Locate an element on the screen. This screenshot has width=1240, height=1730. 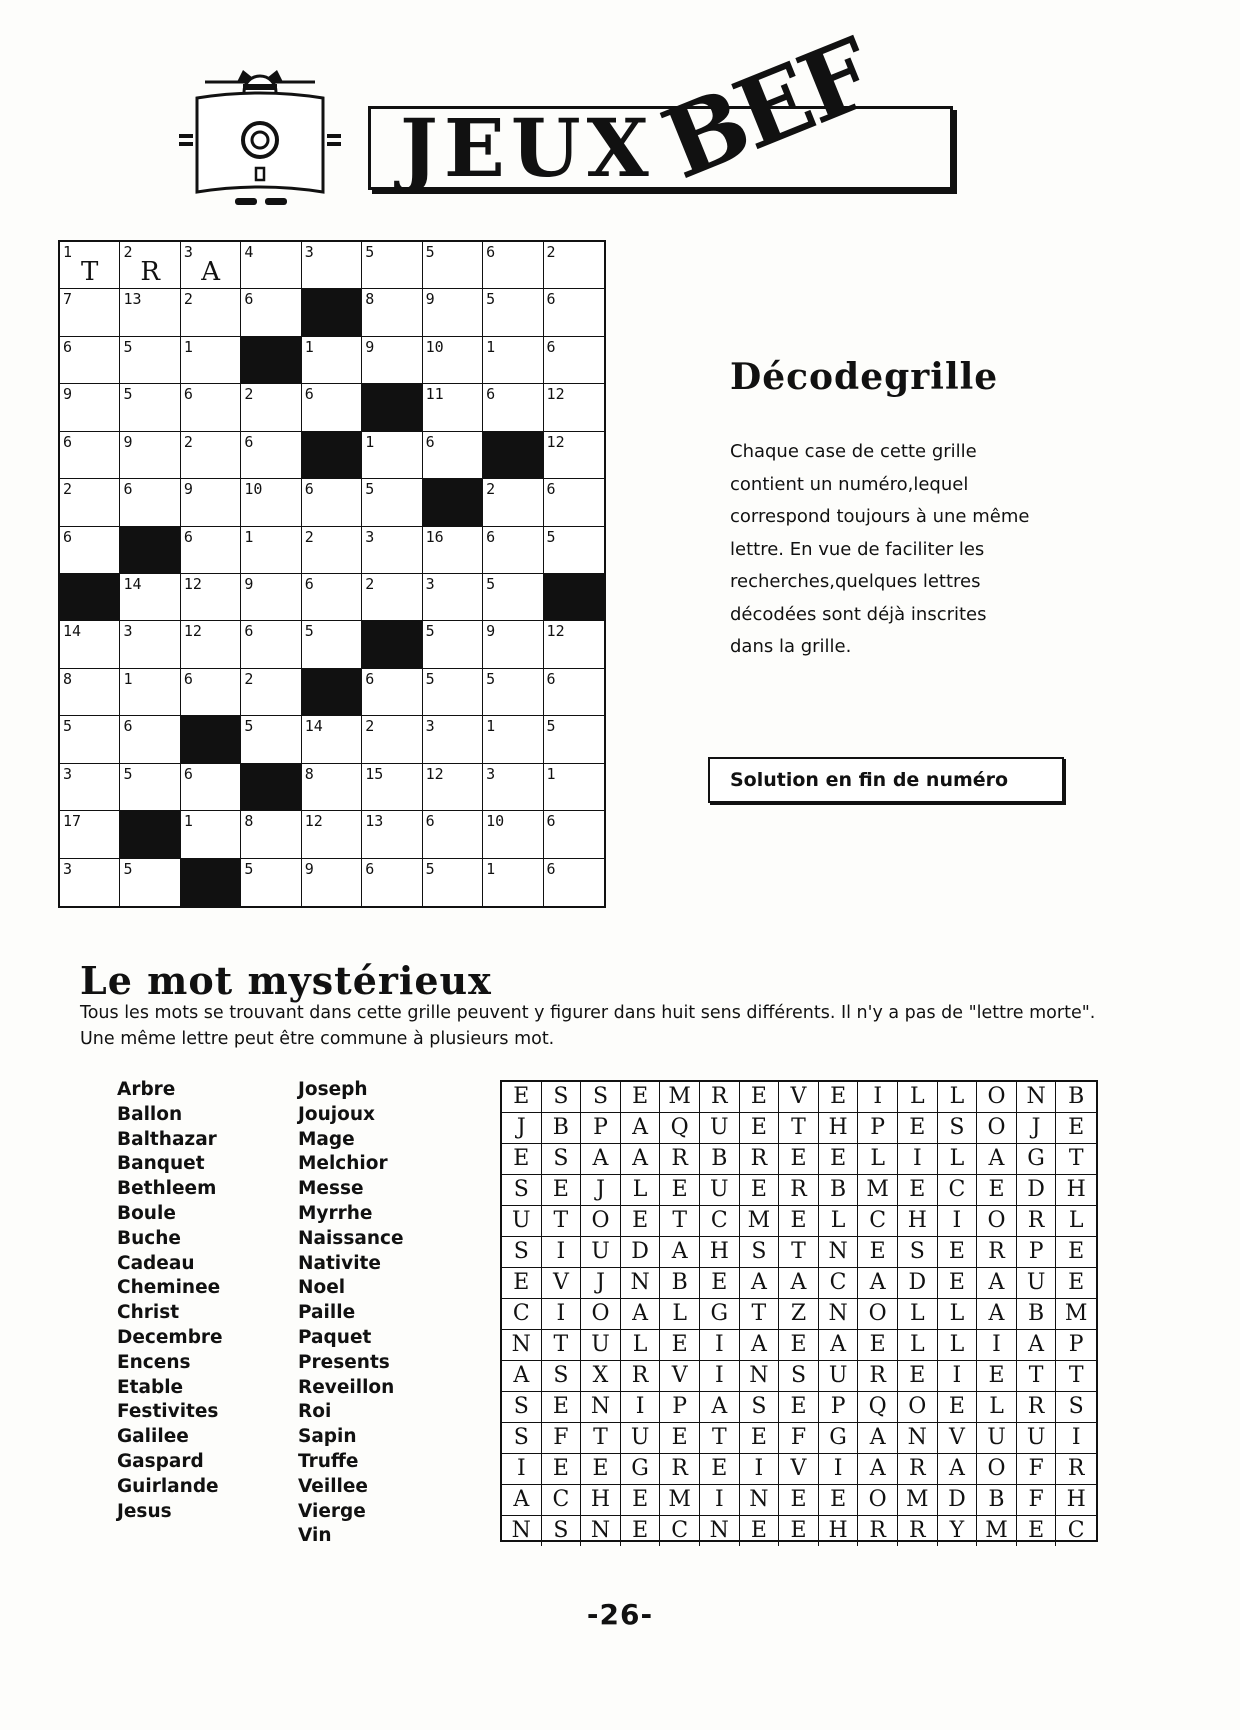
letter-cell: G is located at coordinates (640, 1469).